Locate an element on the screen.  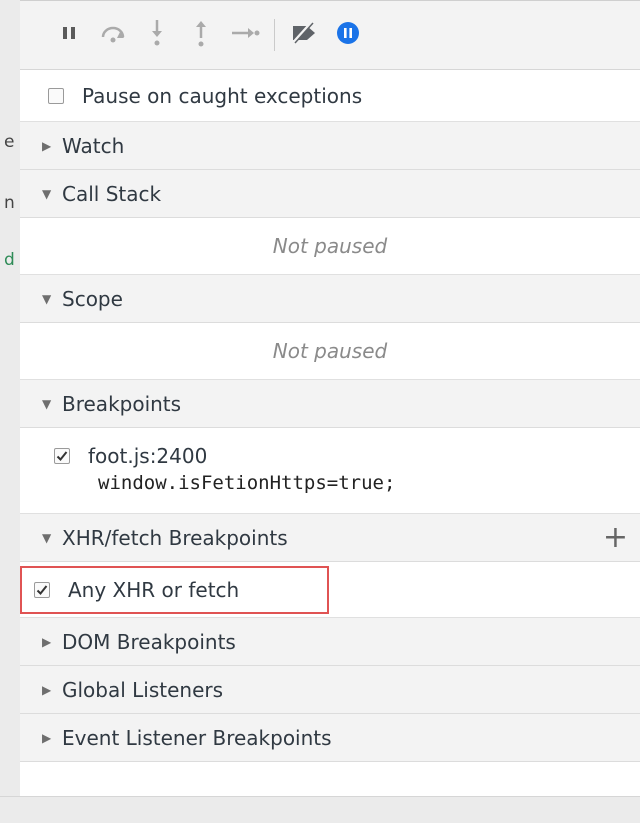
deactivate-breakpoints-icon is located at coordinates (304, 34).